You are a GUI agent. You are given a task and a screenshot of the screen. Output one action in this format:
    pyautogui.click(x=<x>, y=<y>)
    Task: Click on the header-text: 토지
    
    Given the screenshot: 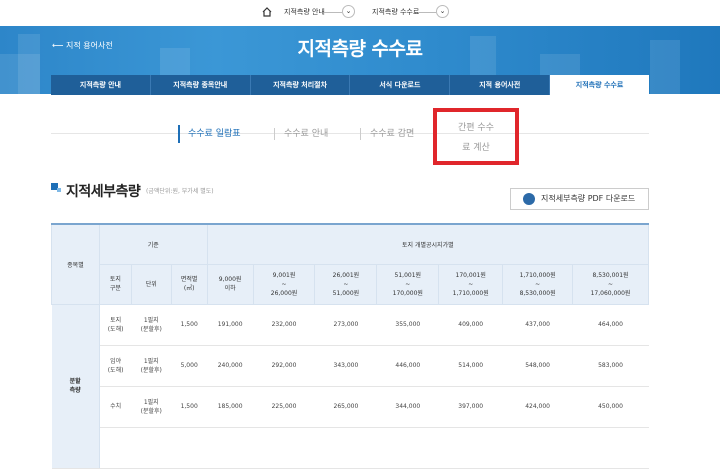 What is the action you would take?
    pyautogui.click(x=115, y=279)
    